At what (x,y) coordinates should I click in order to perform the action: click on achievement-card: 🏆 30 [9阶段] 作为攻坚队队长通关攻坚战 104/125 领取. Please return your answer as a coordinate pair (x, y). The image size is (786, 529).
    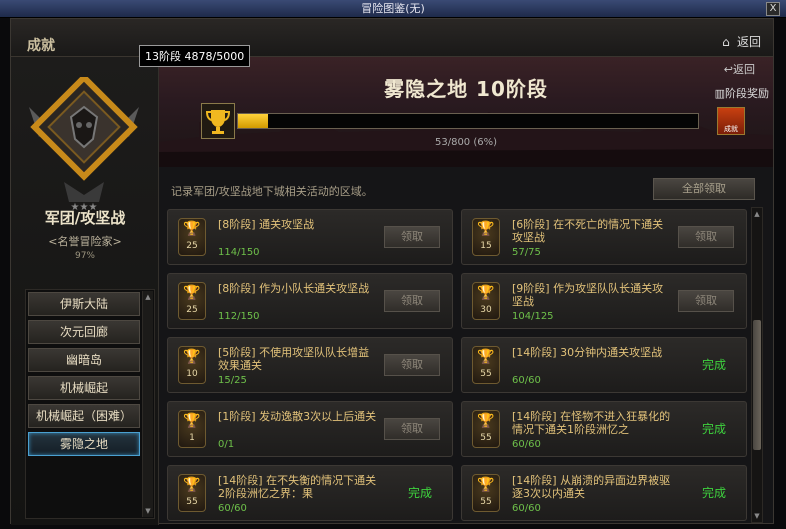
    Looking at the image, I should click on (604, 301).